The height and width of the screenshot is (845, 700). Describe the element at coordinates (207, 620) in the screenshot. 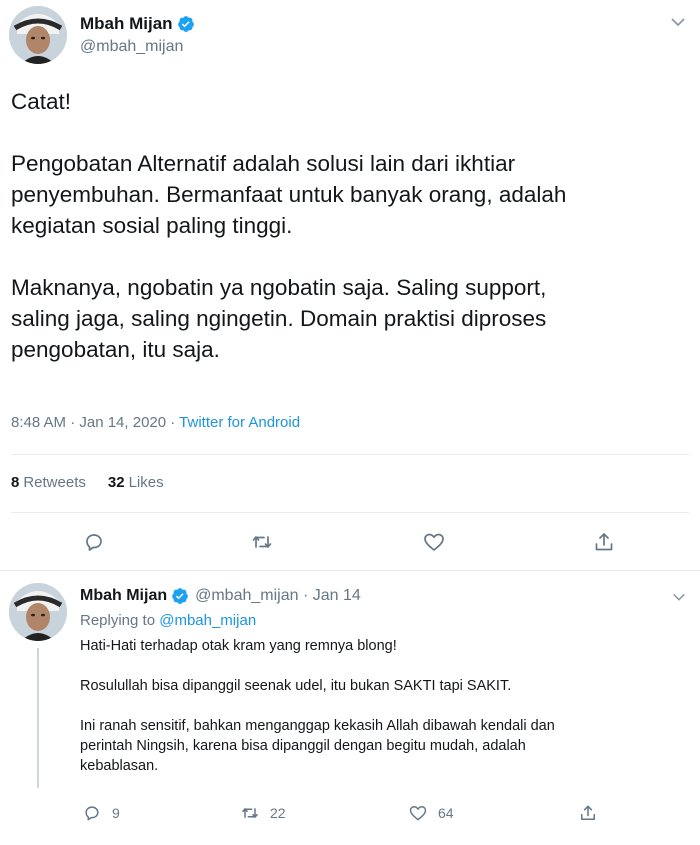

I see `replying-to-mention: @mbah_mijan` at that location.